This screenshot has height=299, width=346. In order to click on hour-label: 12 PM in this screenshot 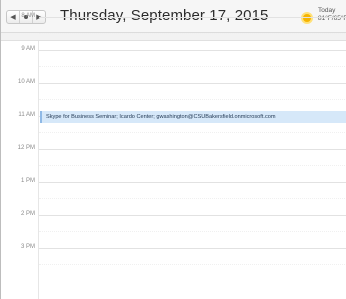, I will do `click(26, 148)`.